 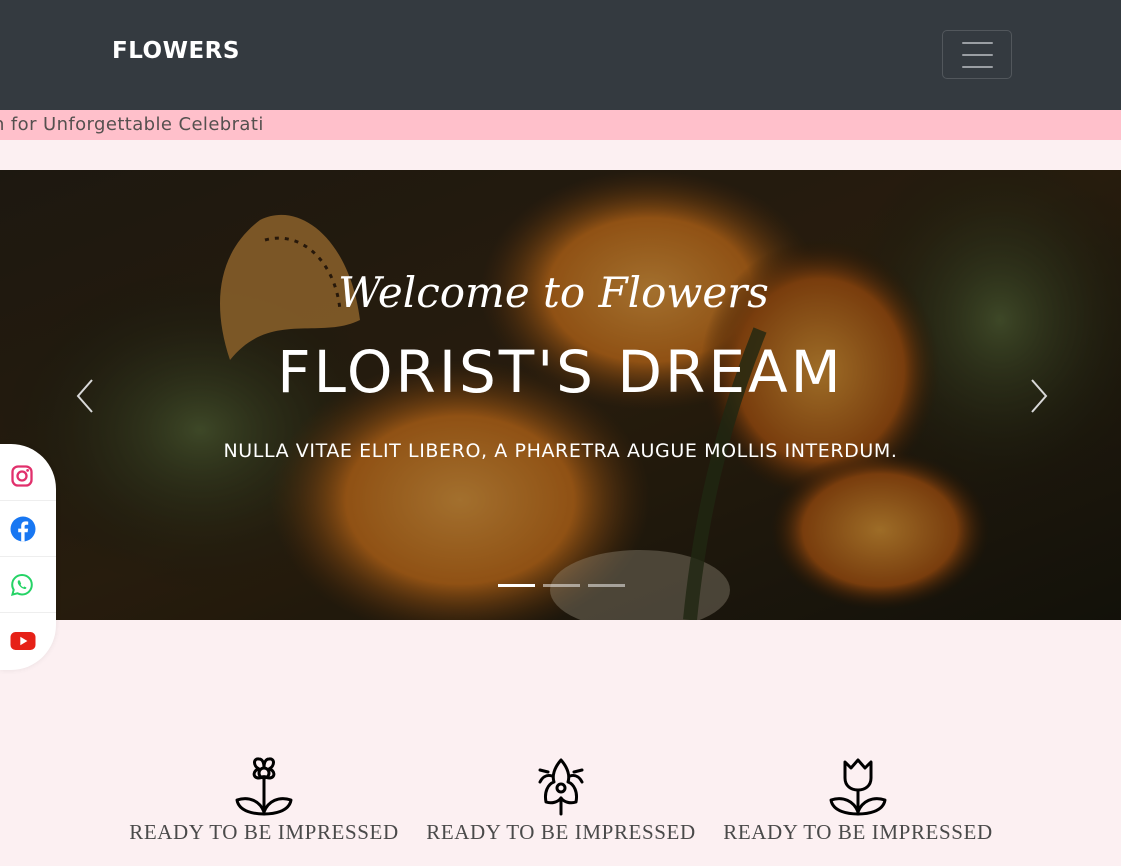 What do you see at coordinates (977, 54) in the screenshot?
I see `menu-toggle-button` at bounding box center [977, 54].